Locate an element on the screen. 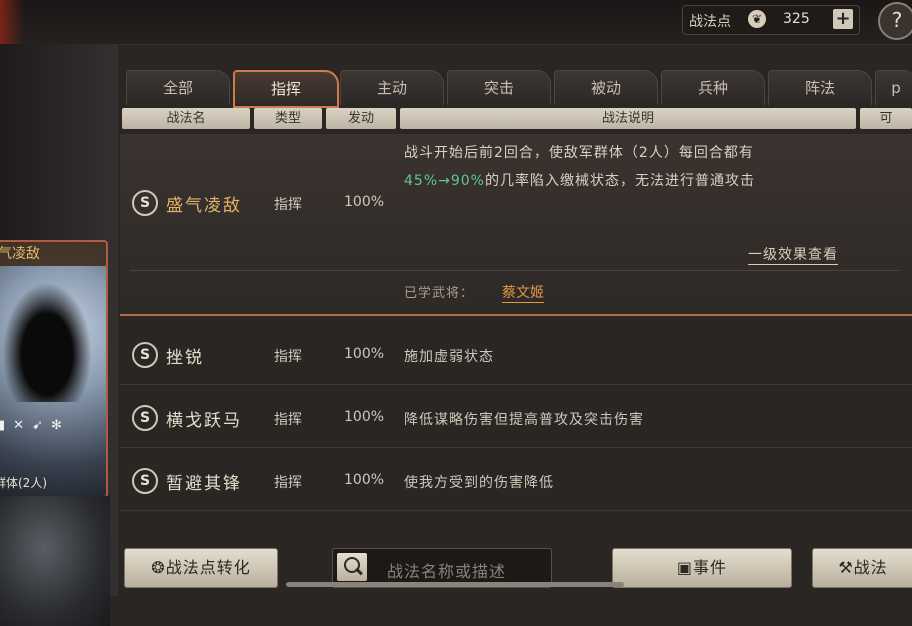 The height and width of the screenshot is (626, 912). tactic-points-box: 战法点 ❦ 325 + is located at coordinates (771, 20).